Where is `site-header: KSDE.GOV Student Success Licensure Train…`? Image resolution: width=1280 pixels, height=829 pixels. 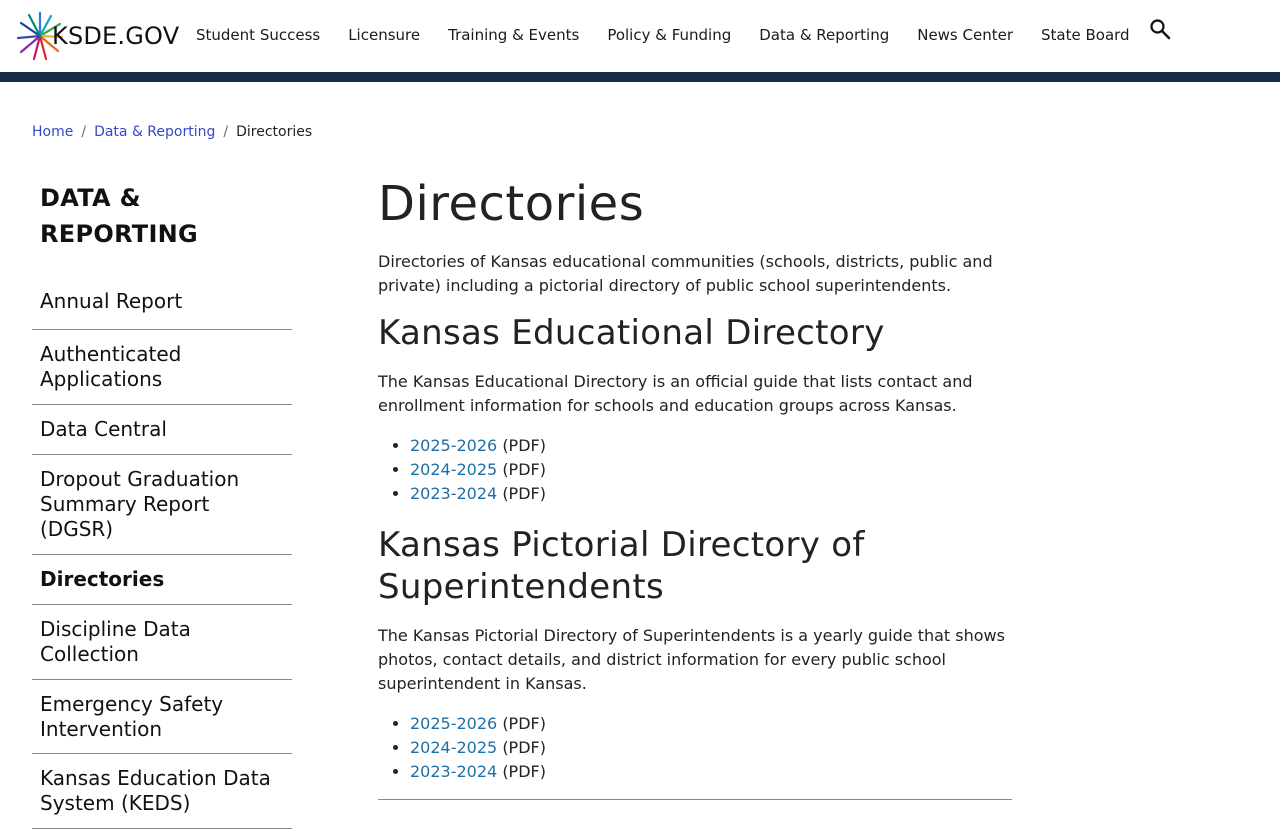
site-header: KSDE.GOV Student Success Licensure Train… is located at coordinates (640, 36).